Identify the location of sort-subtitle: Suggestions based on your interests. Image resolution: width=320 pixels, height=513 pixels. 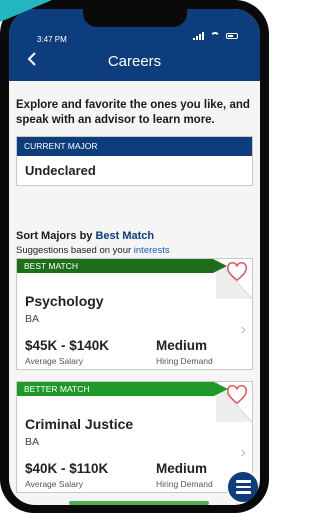
(93, 250).